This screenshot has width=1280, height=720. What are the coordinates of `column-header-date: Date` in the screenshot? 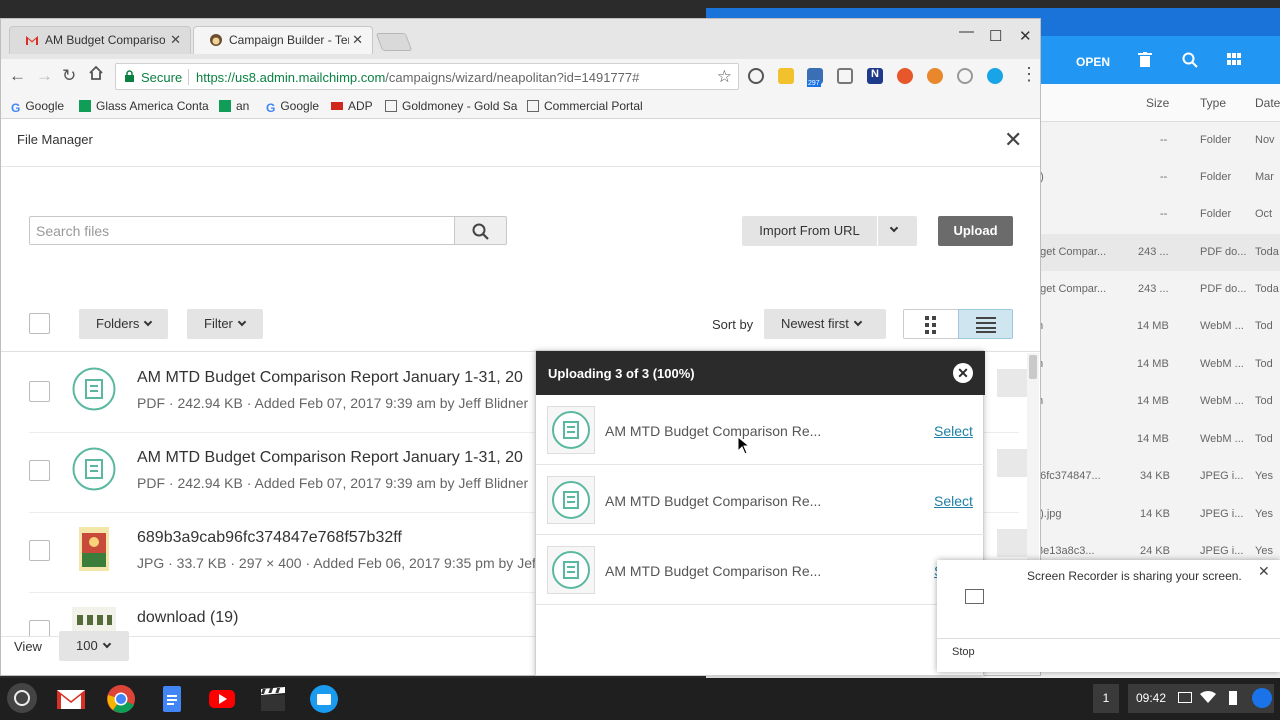 It's located at (1267, 103).